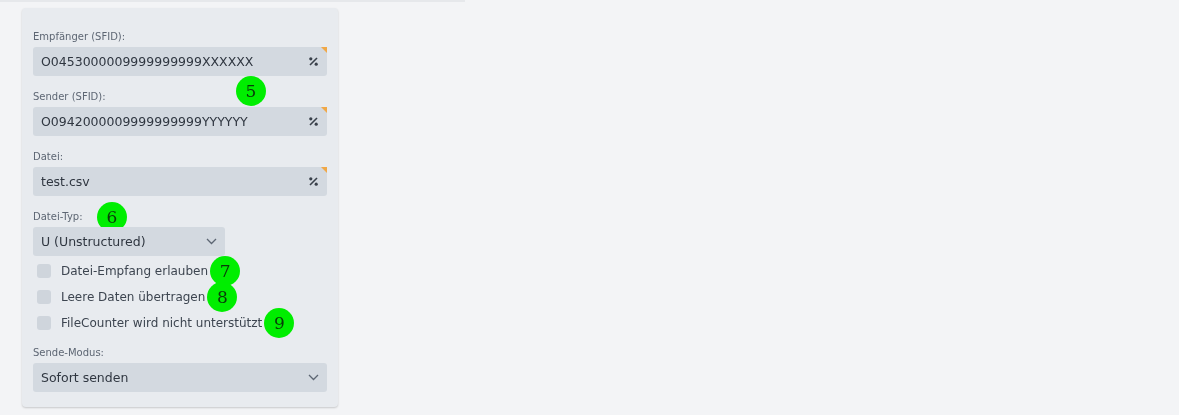 The width and height of the screenshot is (1179, 415). Describe the element at coordinates (225, 271) in the screenshot. I see `step-marker: 7` at that location.